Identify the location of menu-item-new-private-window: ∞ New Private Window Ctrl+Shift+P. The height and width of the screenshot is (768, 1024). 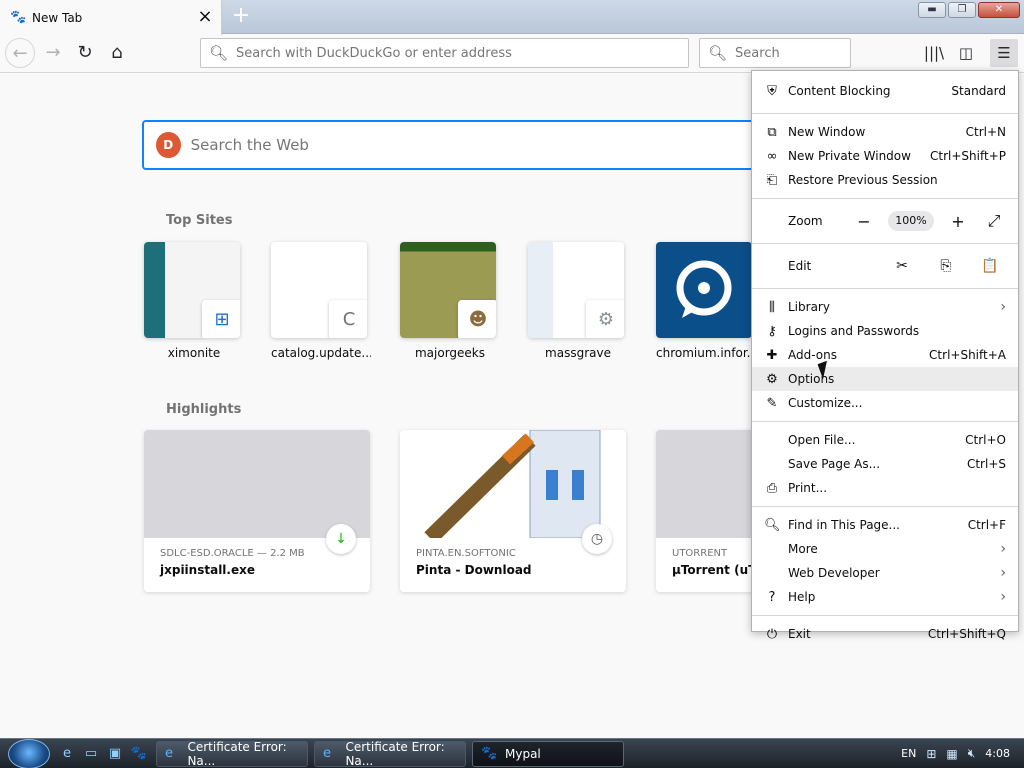
(885, 156).